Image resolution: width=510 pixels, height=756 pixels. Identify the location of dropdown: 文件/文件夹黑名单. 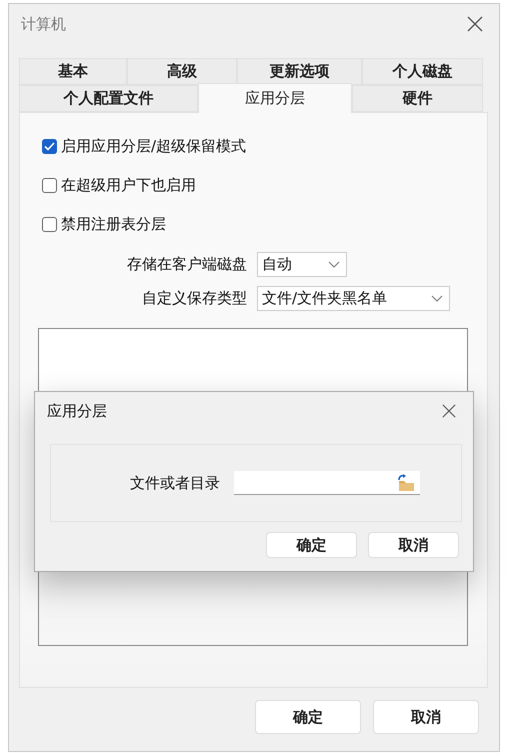
(353, 298).